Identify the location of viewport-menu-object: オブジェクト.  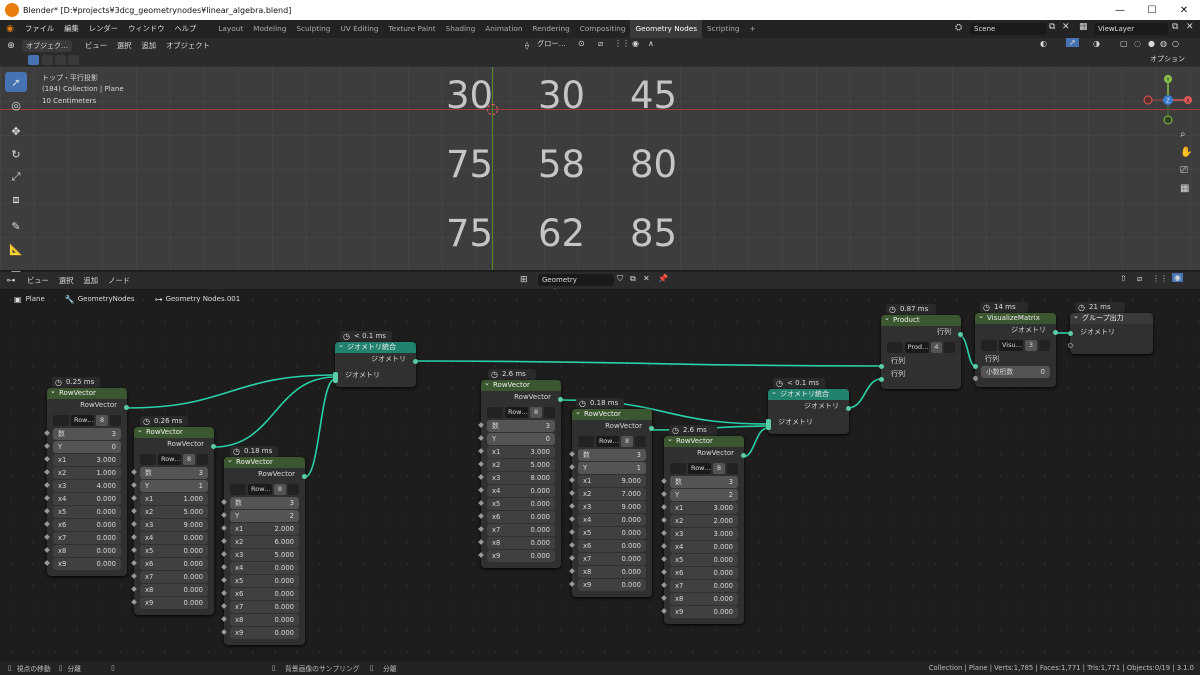
(188, 46).